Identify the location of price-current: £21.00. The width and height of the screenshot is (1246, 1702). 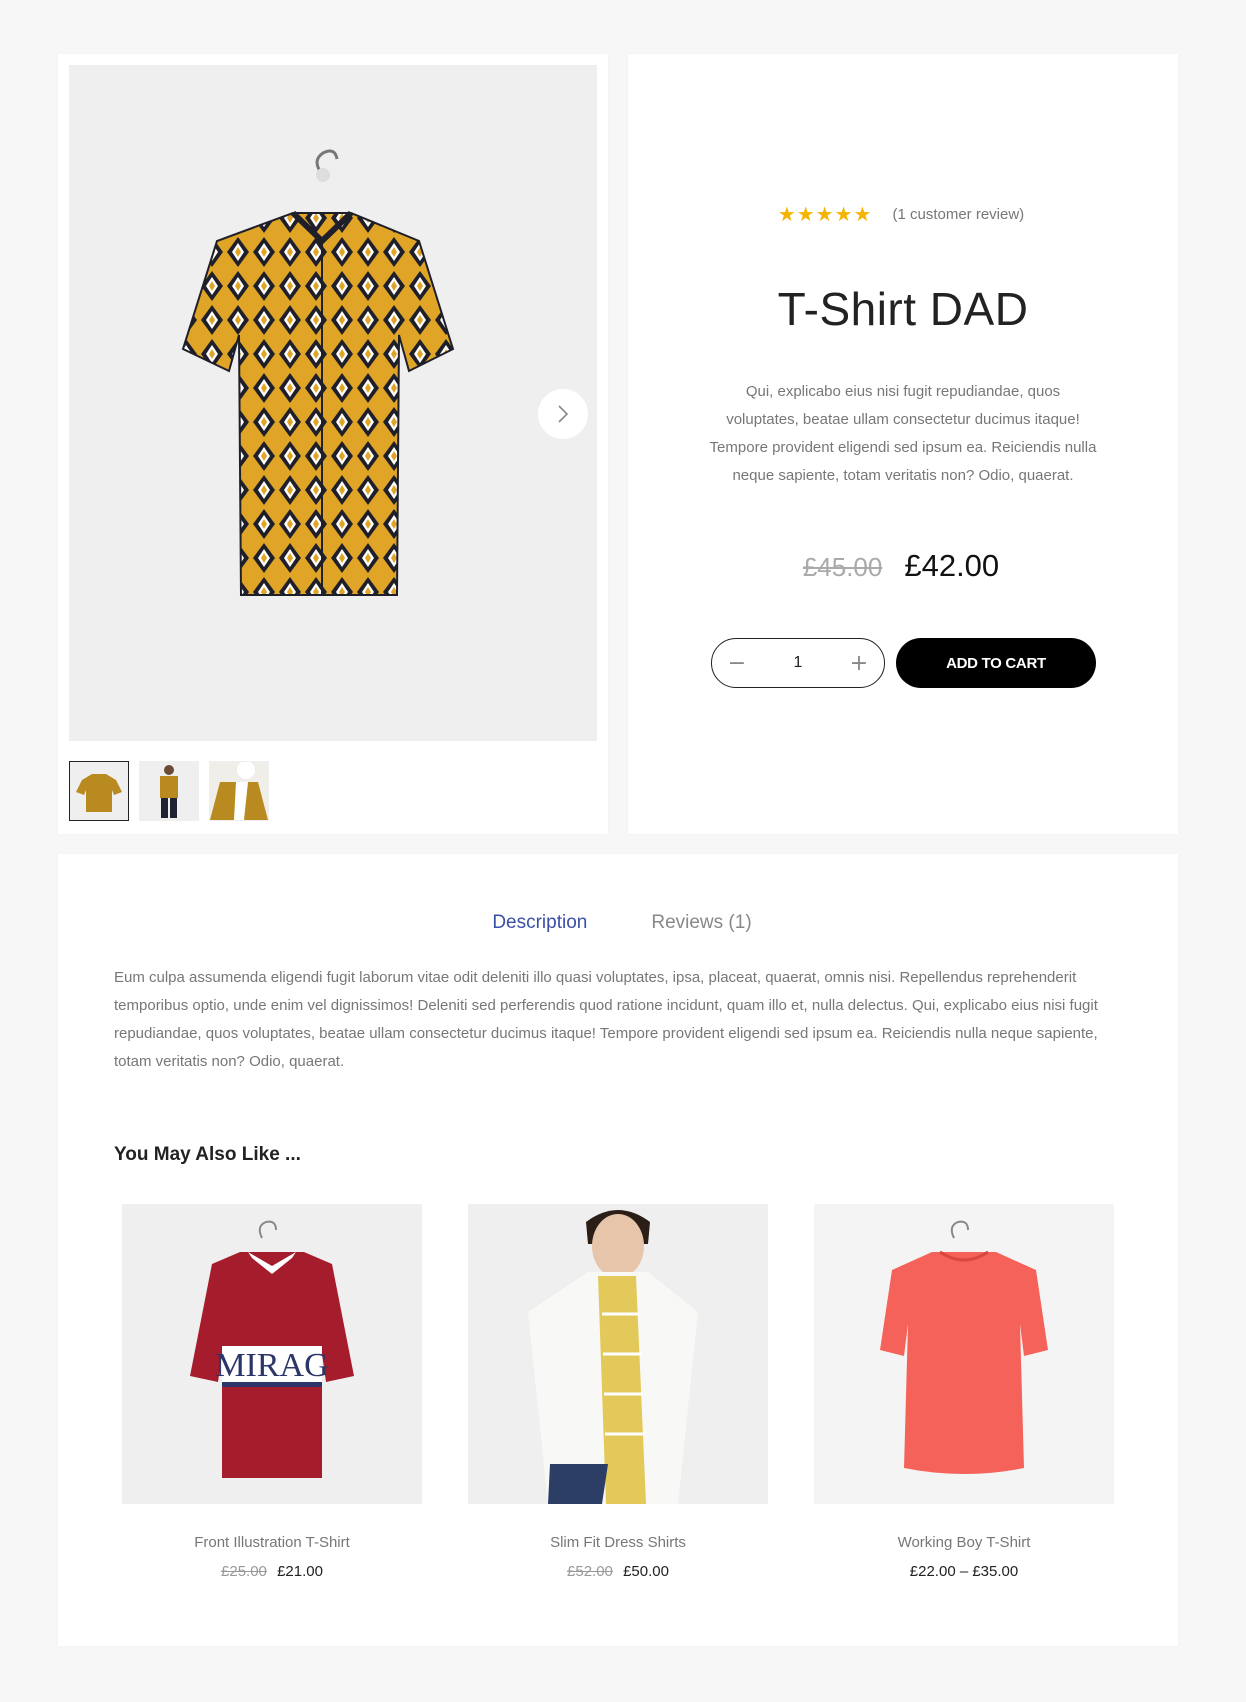
(300, 1571).